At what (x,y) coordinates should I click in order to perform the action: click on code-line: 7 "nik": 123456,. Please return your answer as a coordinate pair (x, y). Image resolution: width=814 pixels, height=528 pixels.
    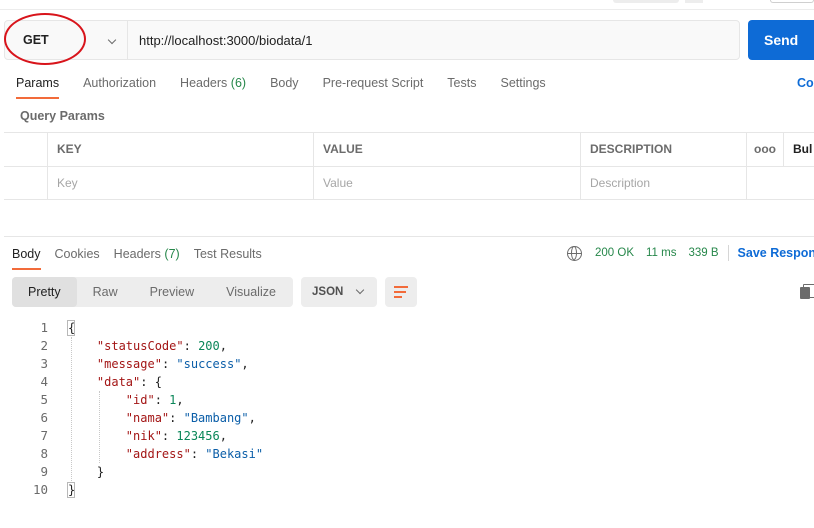
    Looking at the image, I should click on (407, 436).